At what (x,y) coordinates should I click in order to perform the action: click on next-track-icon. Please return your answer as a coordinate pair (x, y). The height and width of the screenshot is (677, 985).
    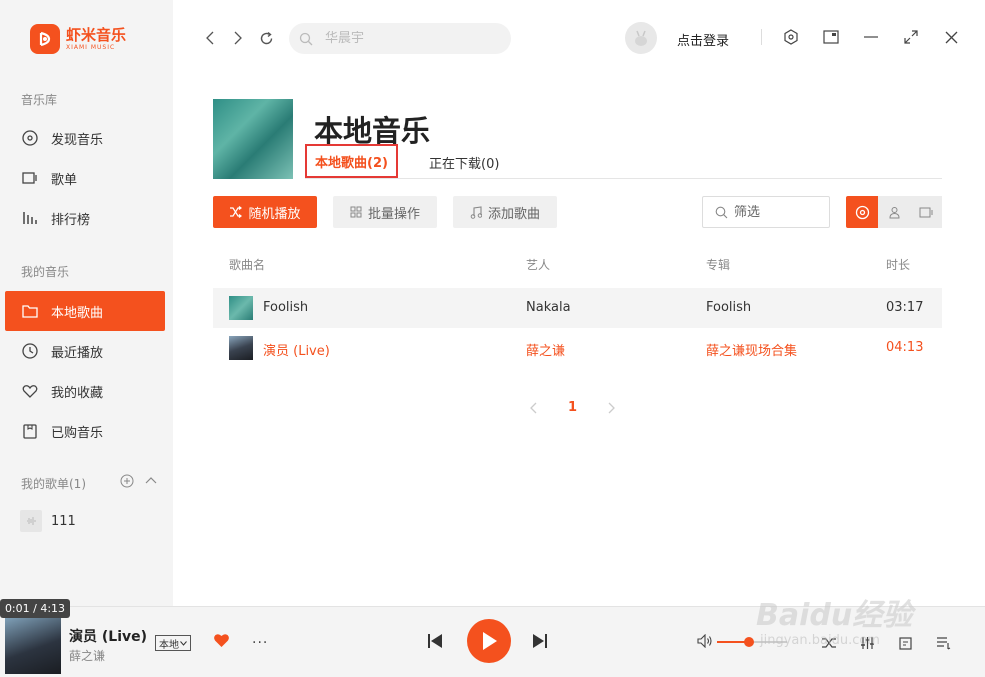
    Looking at the image, I should click on (540, 643).